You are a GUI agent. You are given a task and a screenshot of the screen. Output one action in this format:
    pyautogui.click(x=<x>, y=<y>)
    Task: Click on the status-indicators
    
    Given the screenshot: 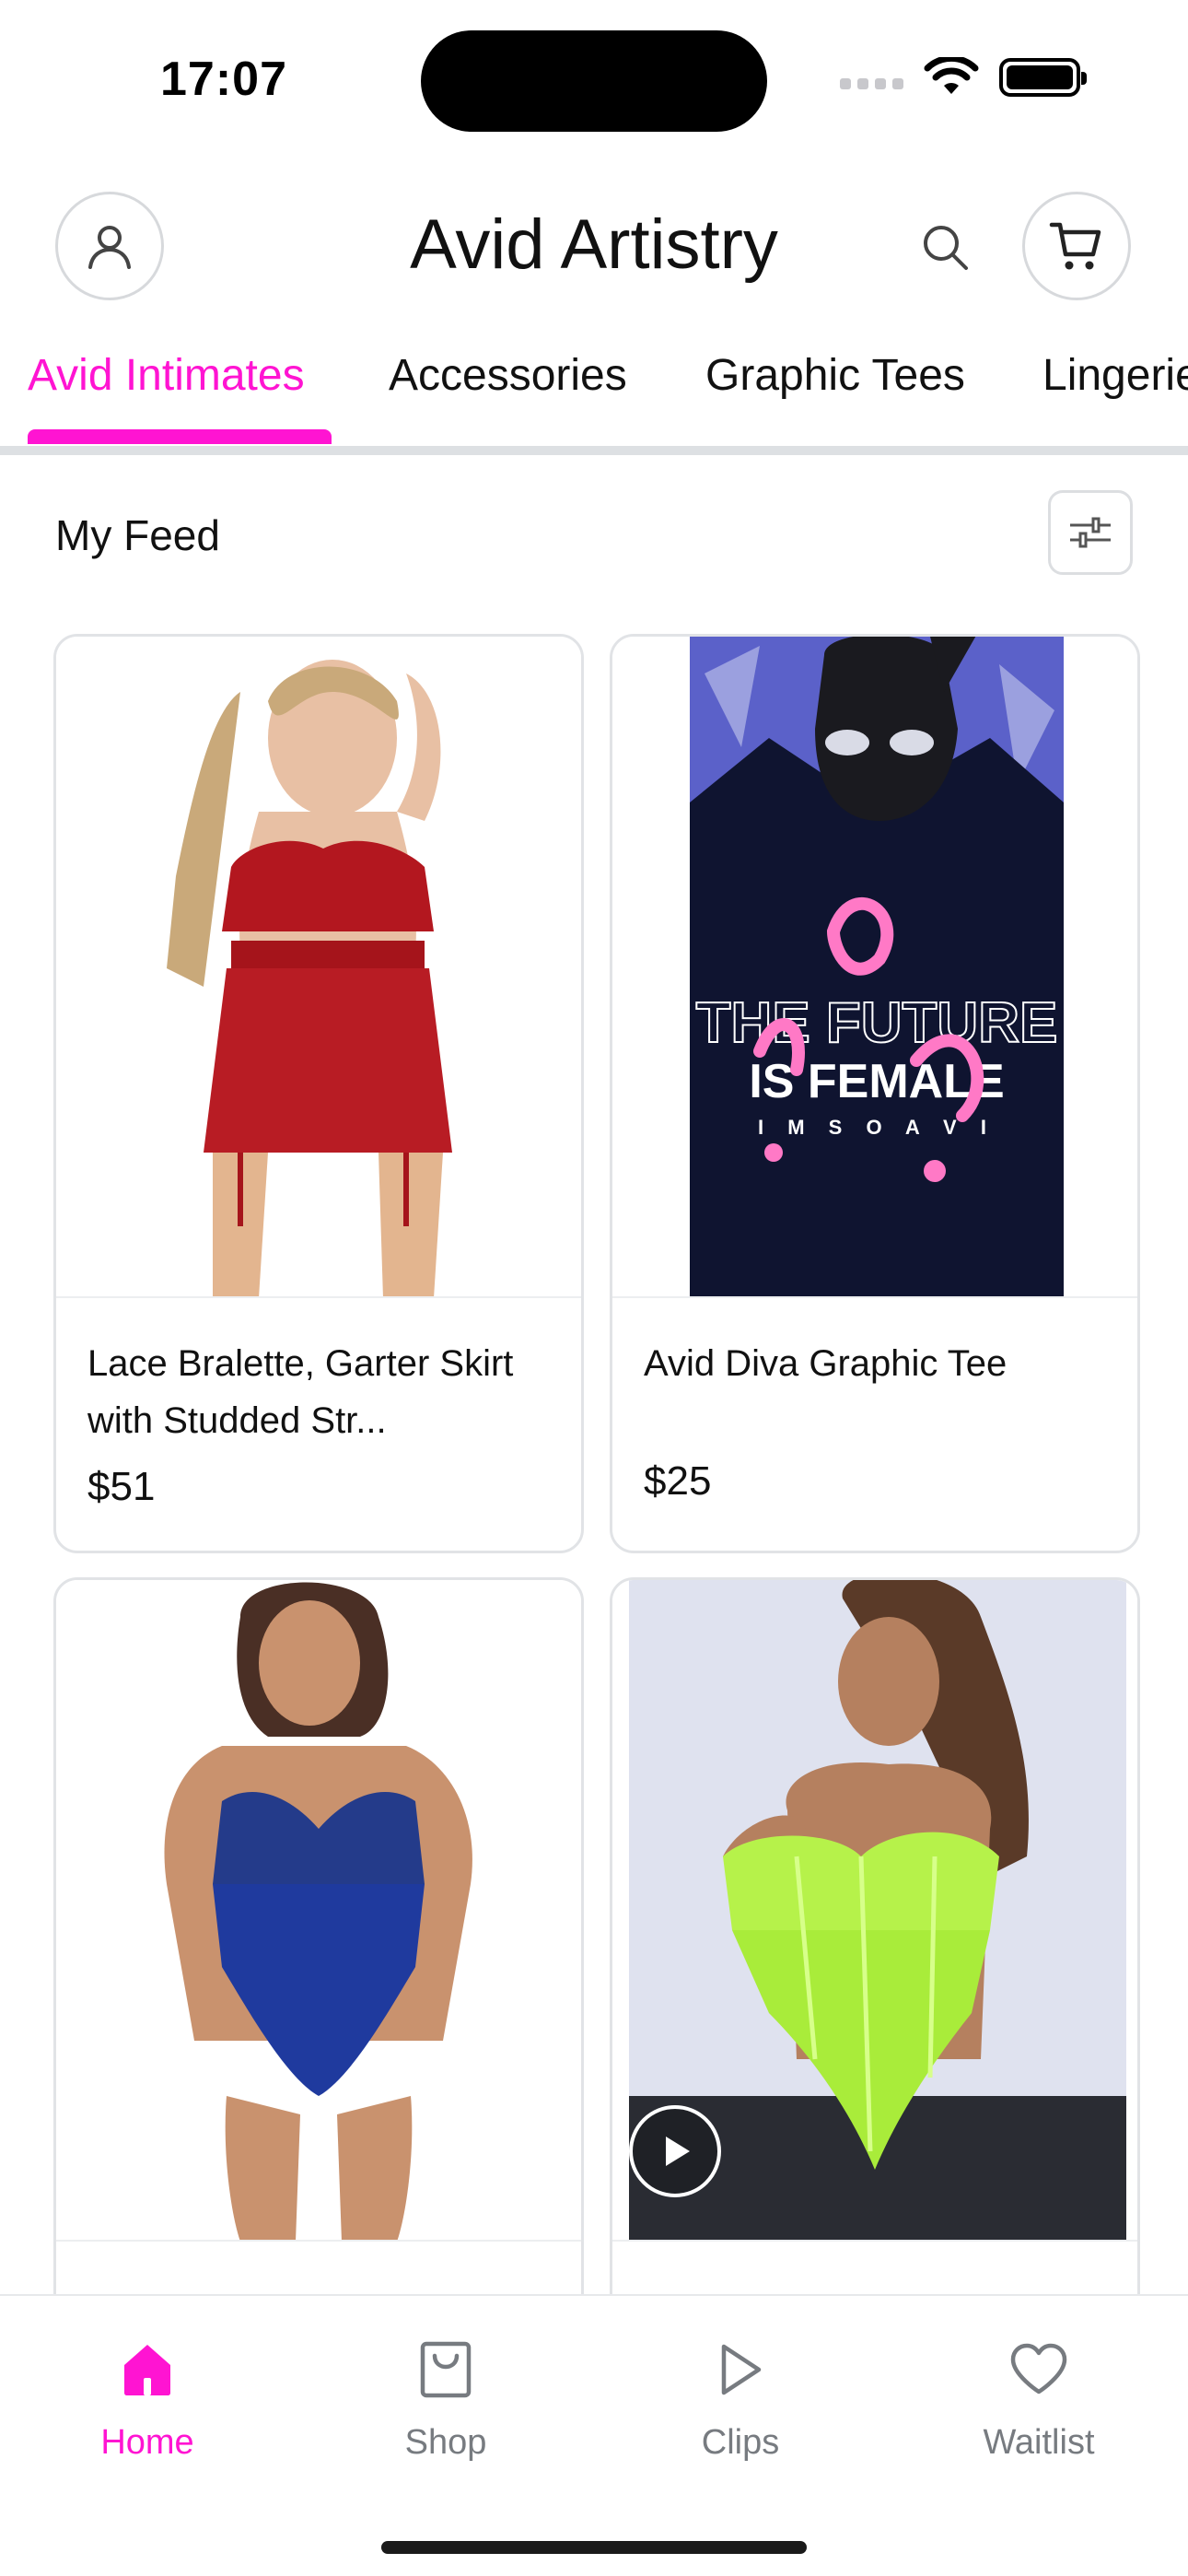 What is the action you would take?
    pyautogui.click(x=964, y=77)
    